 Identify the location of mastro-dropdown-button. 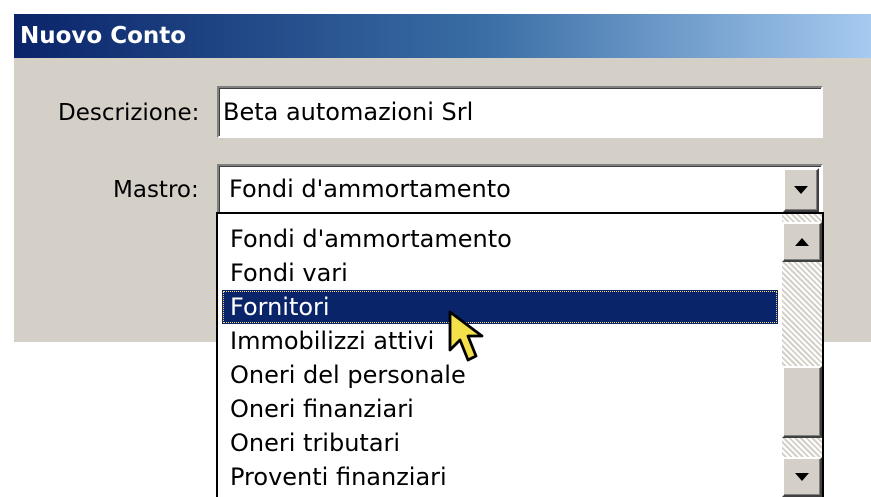
(801, 190).